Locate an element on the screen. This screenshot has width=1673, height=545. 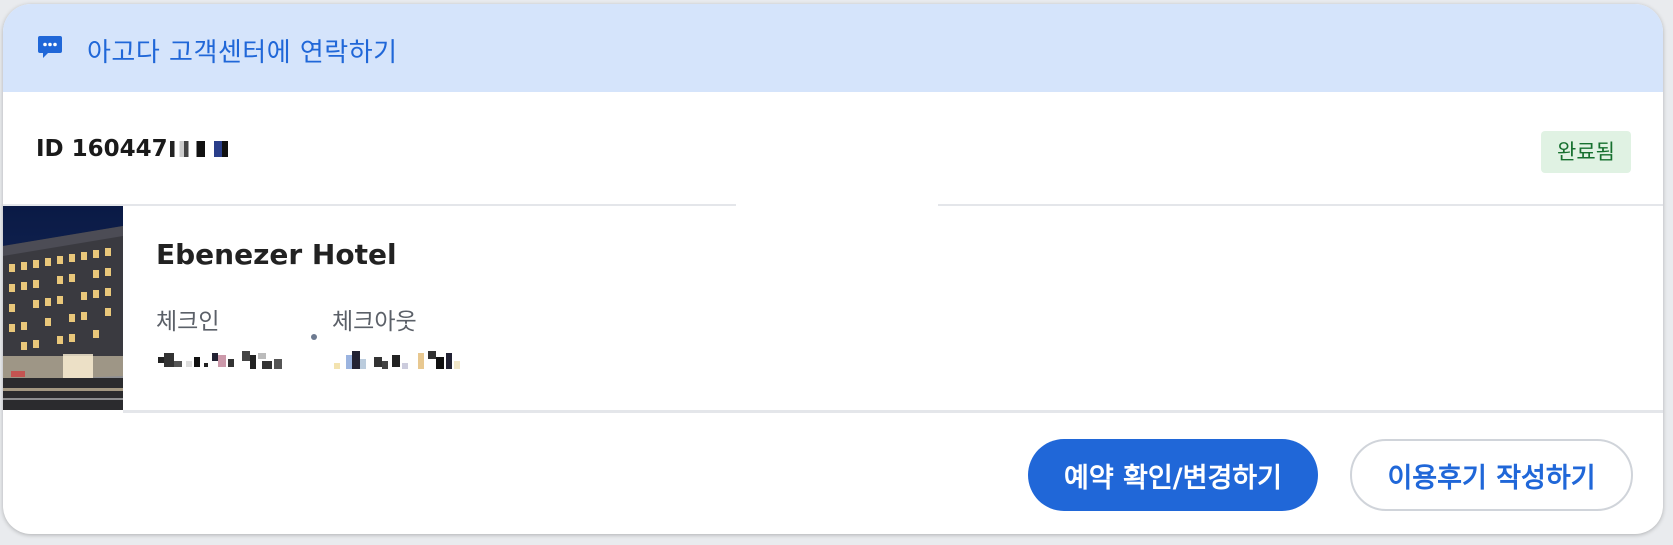
booking-id-text: ID 160447 is located at coordinates (102, 149).